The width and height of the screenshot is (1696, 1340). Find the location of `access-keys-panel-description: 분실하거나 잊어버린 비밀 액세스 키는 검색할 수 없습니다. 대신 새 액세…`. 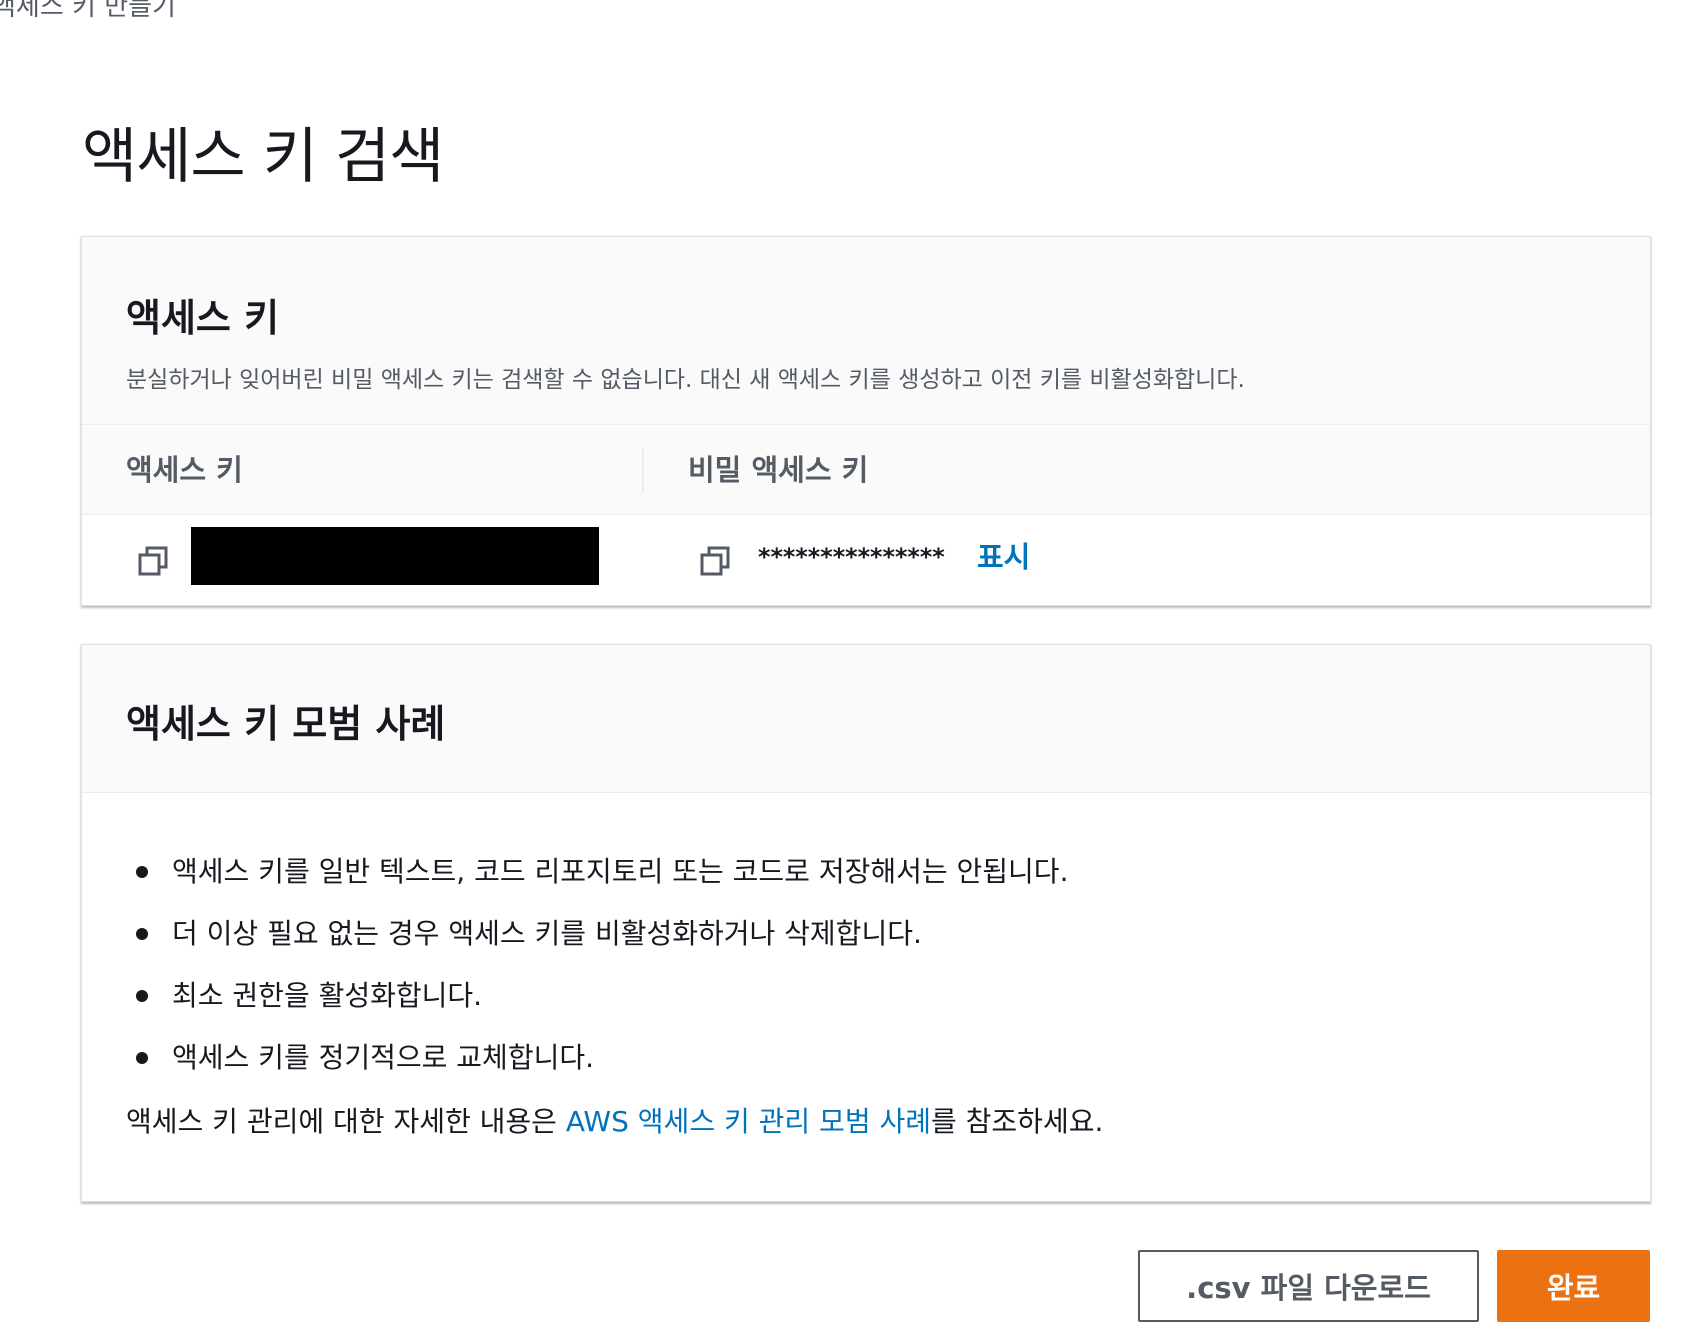

access-keys-panel-description: 분실하거나 잊어버린 비밀 액세스 키는 검색할 수 없습니다. 대신 새 액세… is located at coordinates (685, 380).